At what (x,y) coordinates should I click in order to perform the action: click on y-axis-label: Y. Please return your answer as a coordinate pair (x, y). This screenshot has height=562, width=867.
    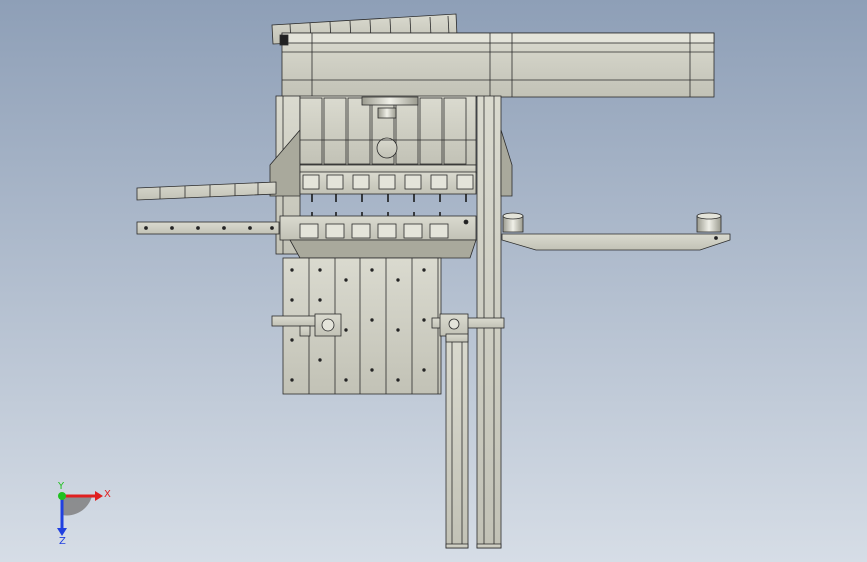
    Looking at the image, I should click on (61, 486).